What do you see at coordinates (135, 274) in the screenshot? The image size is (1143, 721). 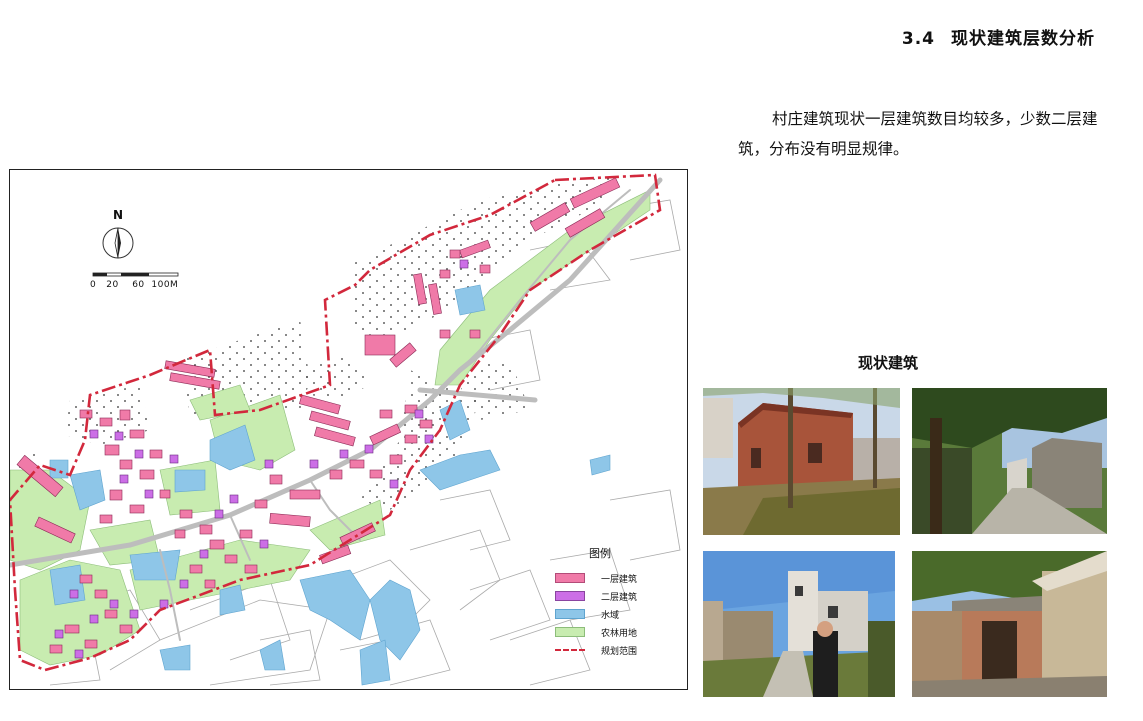 I see `scale-bar` at bounding box center [135, 274].